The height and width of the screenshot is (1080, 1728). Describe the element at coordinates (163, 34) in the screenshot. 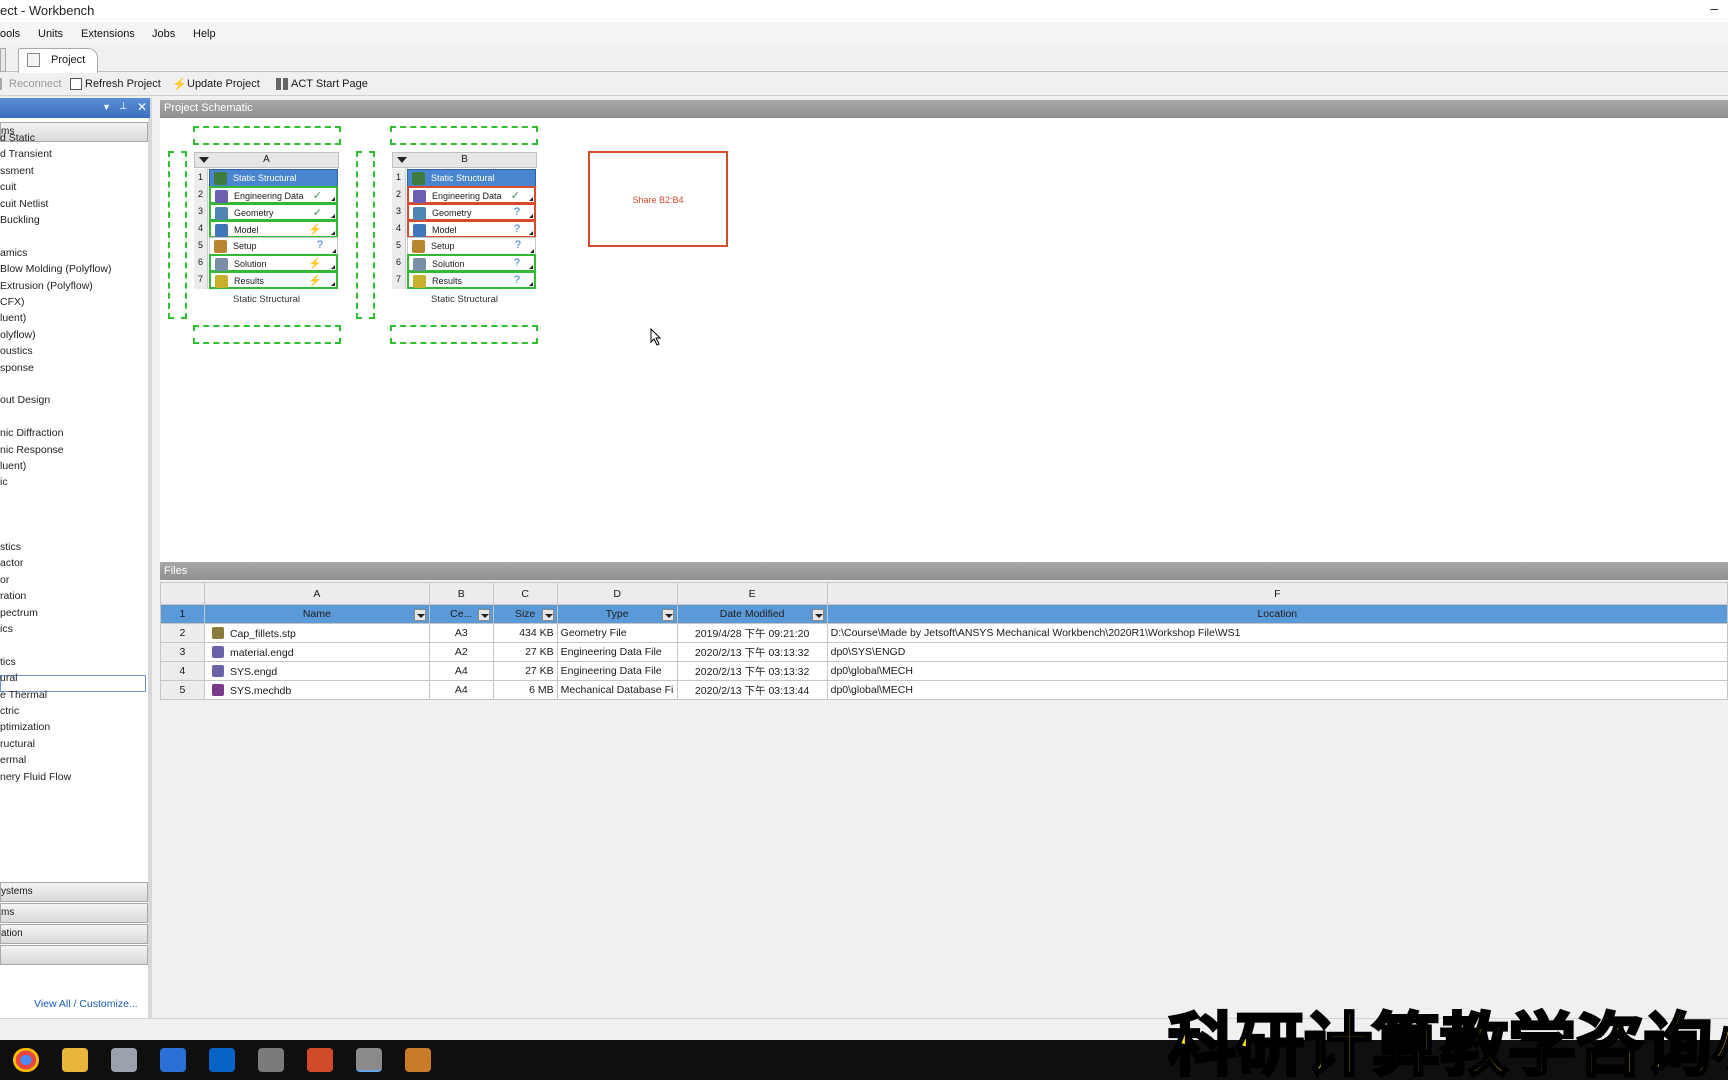

I see `menu-jobs: Jobs` at that location.